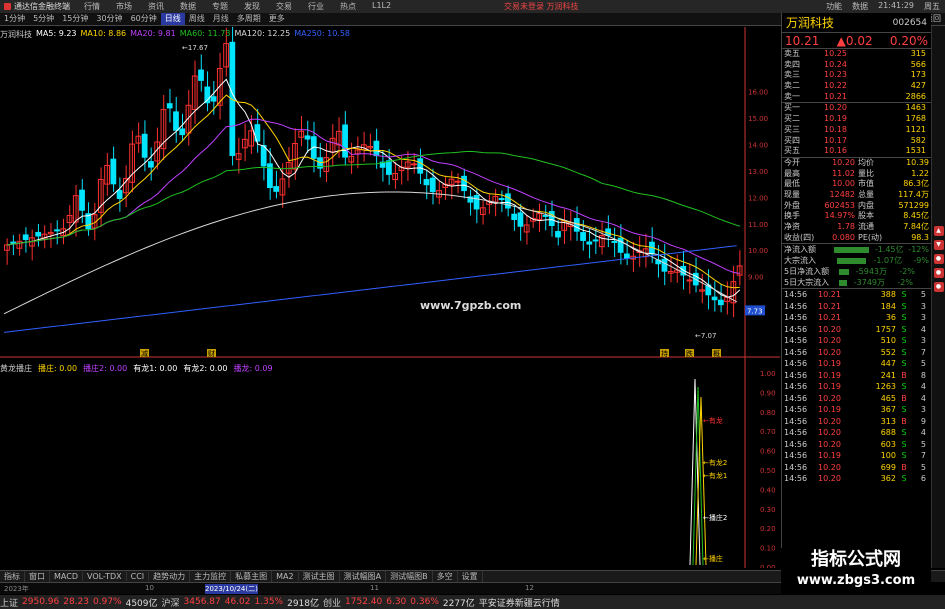 The width and height of the screenshot is (945, 609). I want to click on period-tab: 15分钟, so click(75, 19).